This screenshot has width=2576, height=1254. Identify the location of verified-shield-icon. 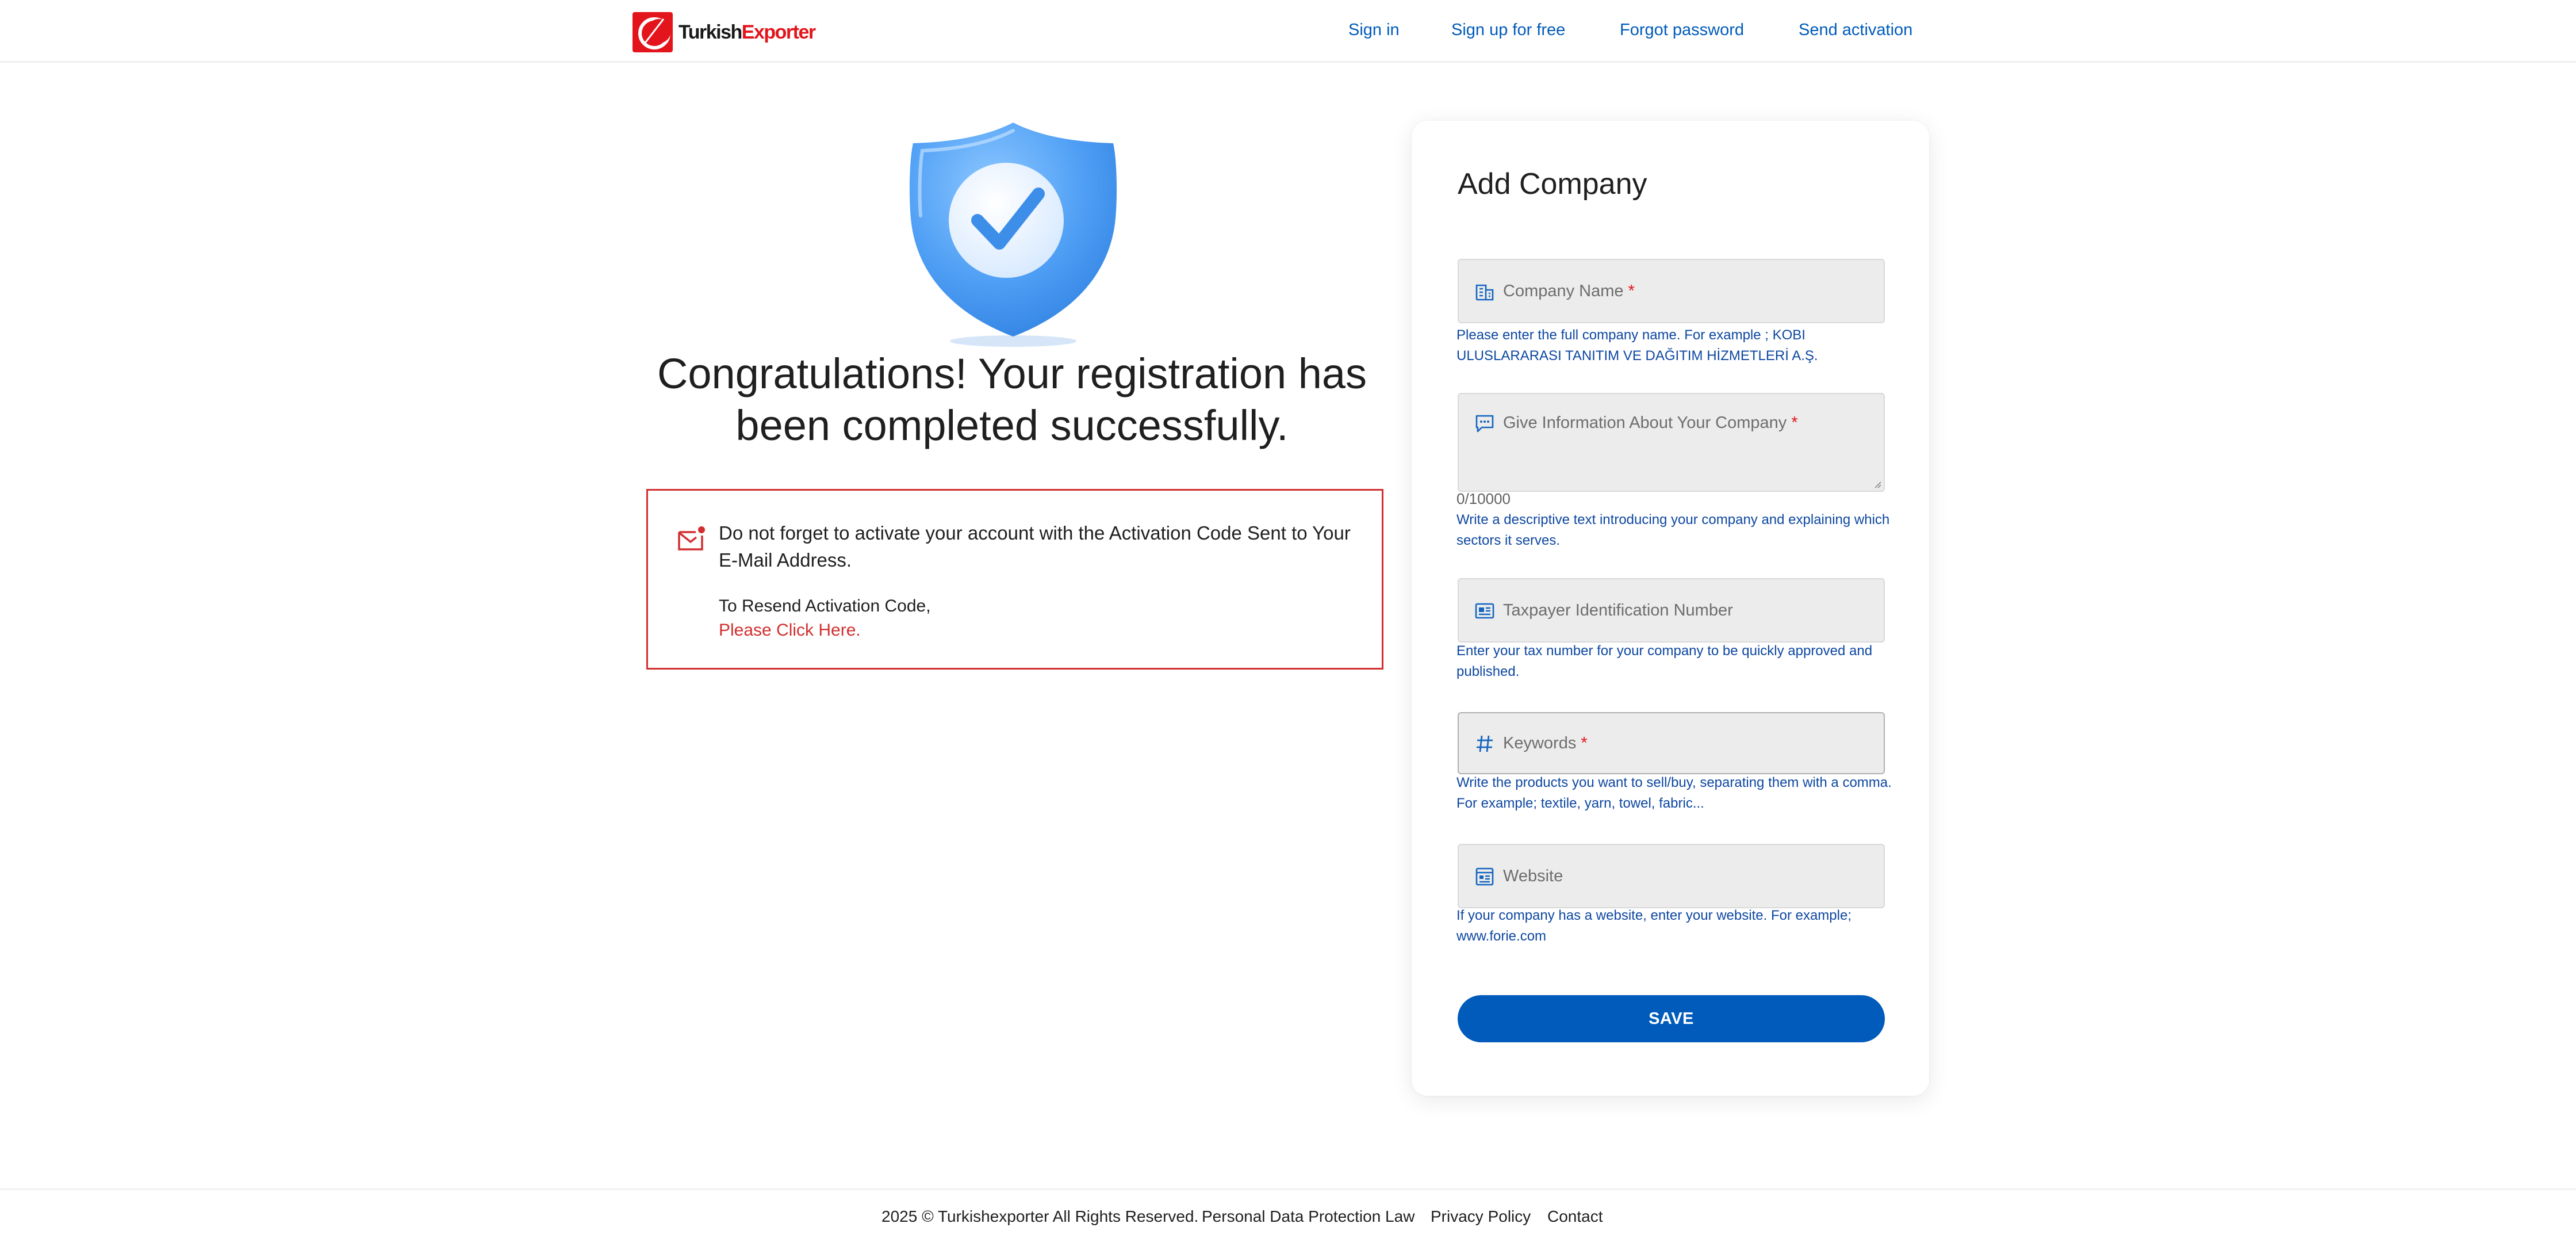
(1013, 235).